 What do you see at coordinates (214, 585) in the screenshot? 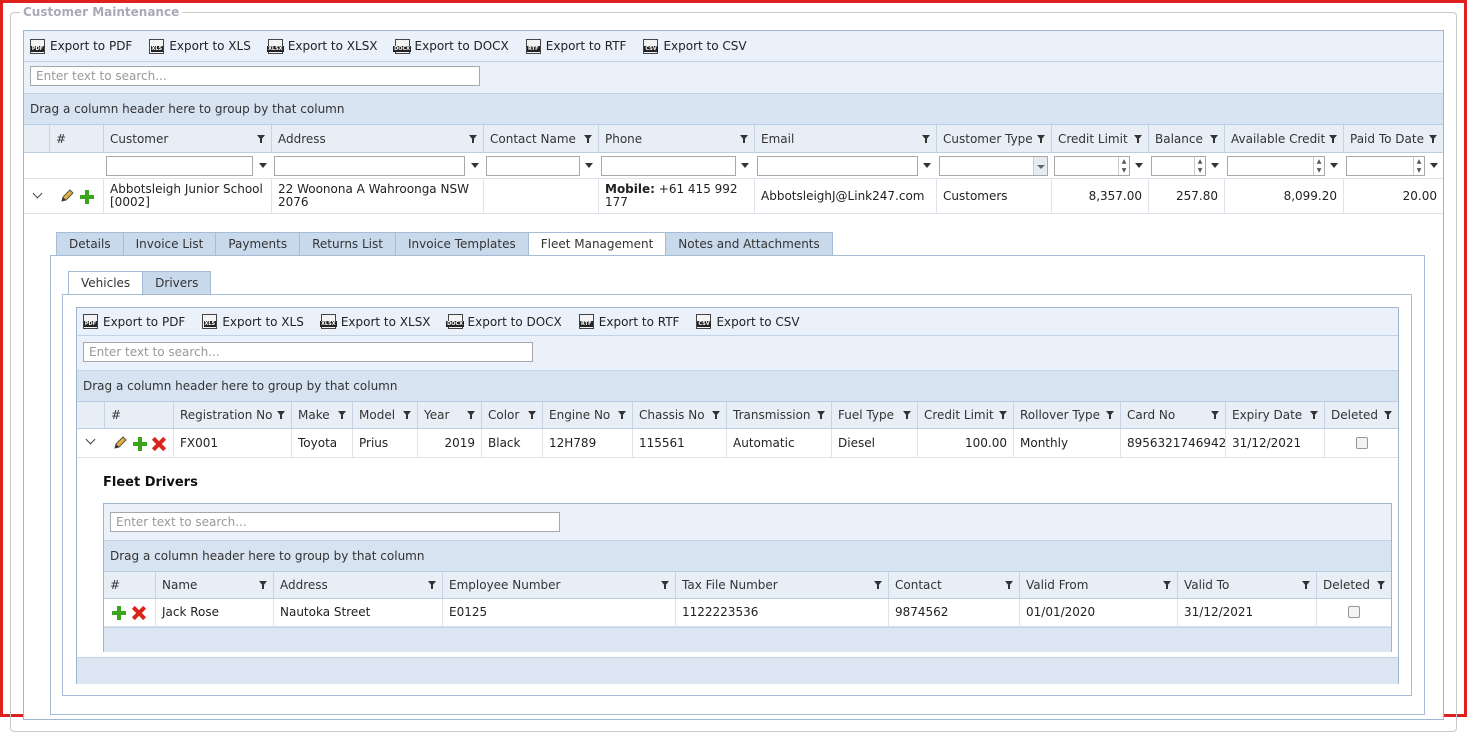
I see `column-header-name: Name` at bounding box center [214, 585].